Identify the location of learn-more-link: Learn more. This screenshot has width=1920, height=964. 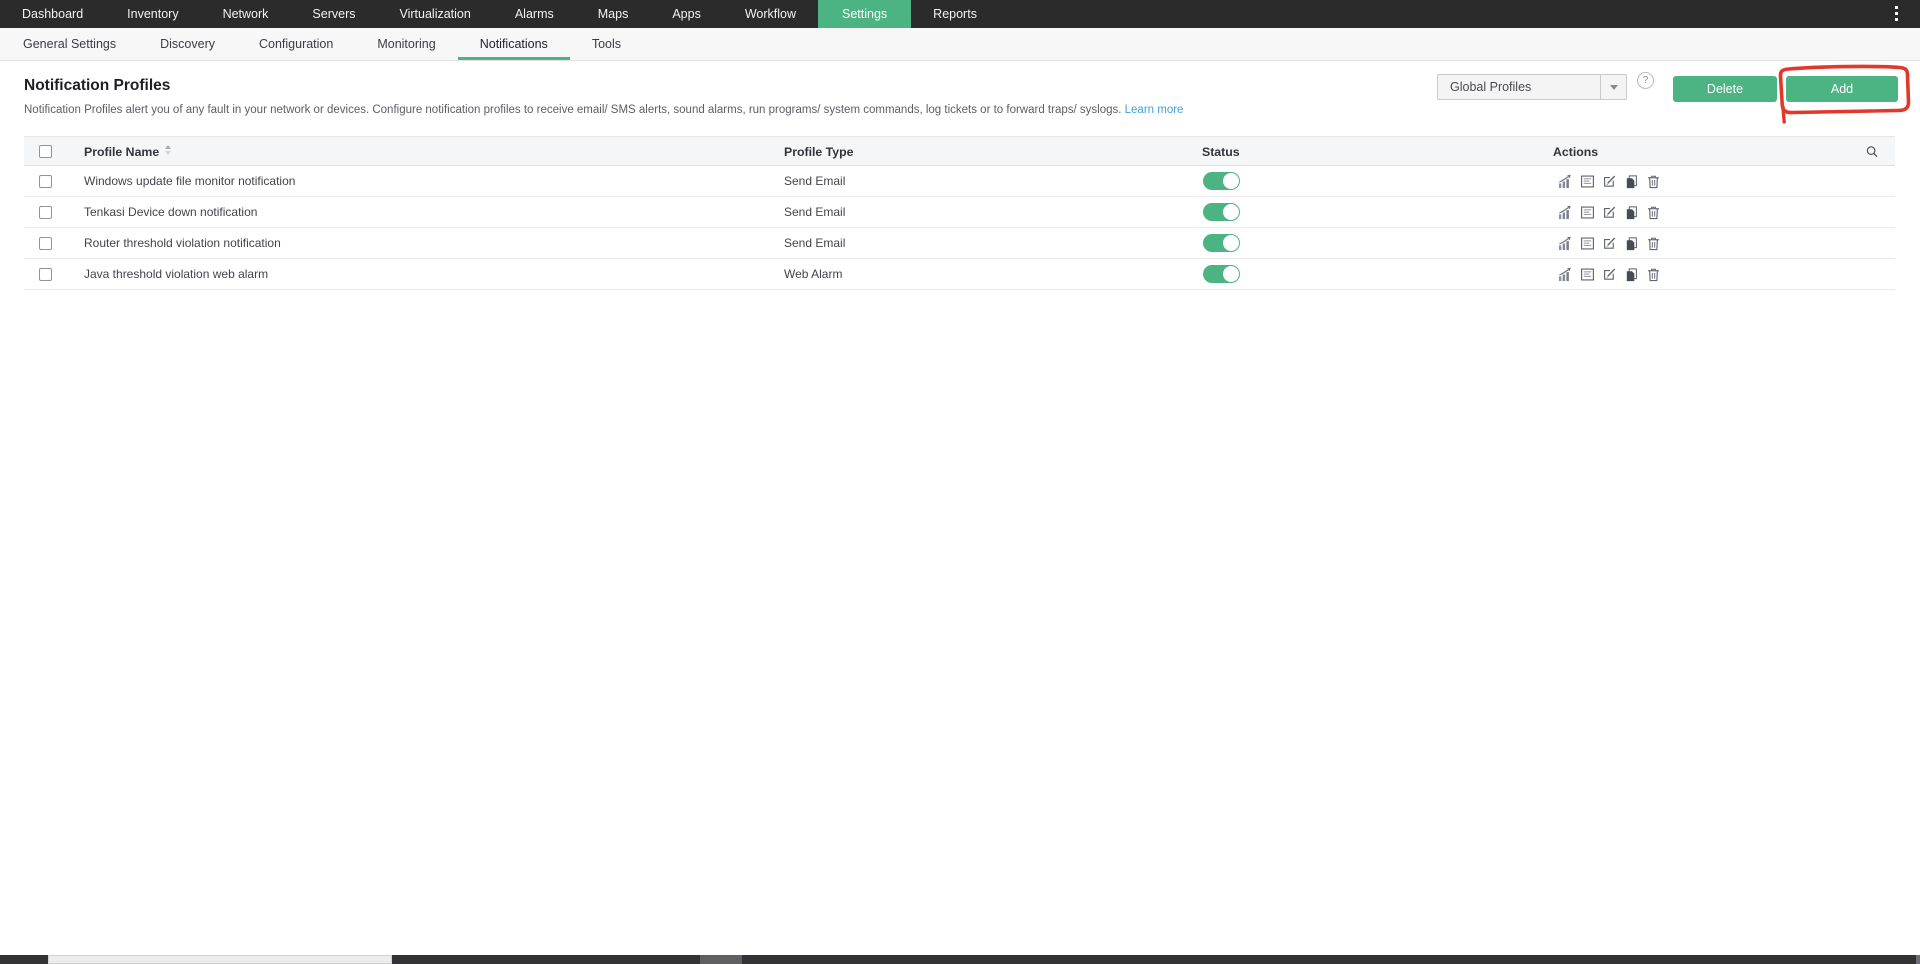
(1154, 110).